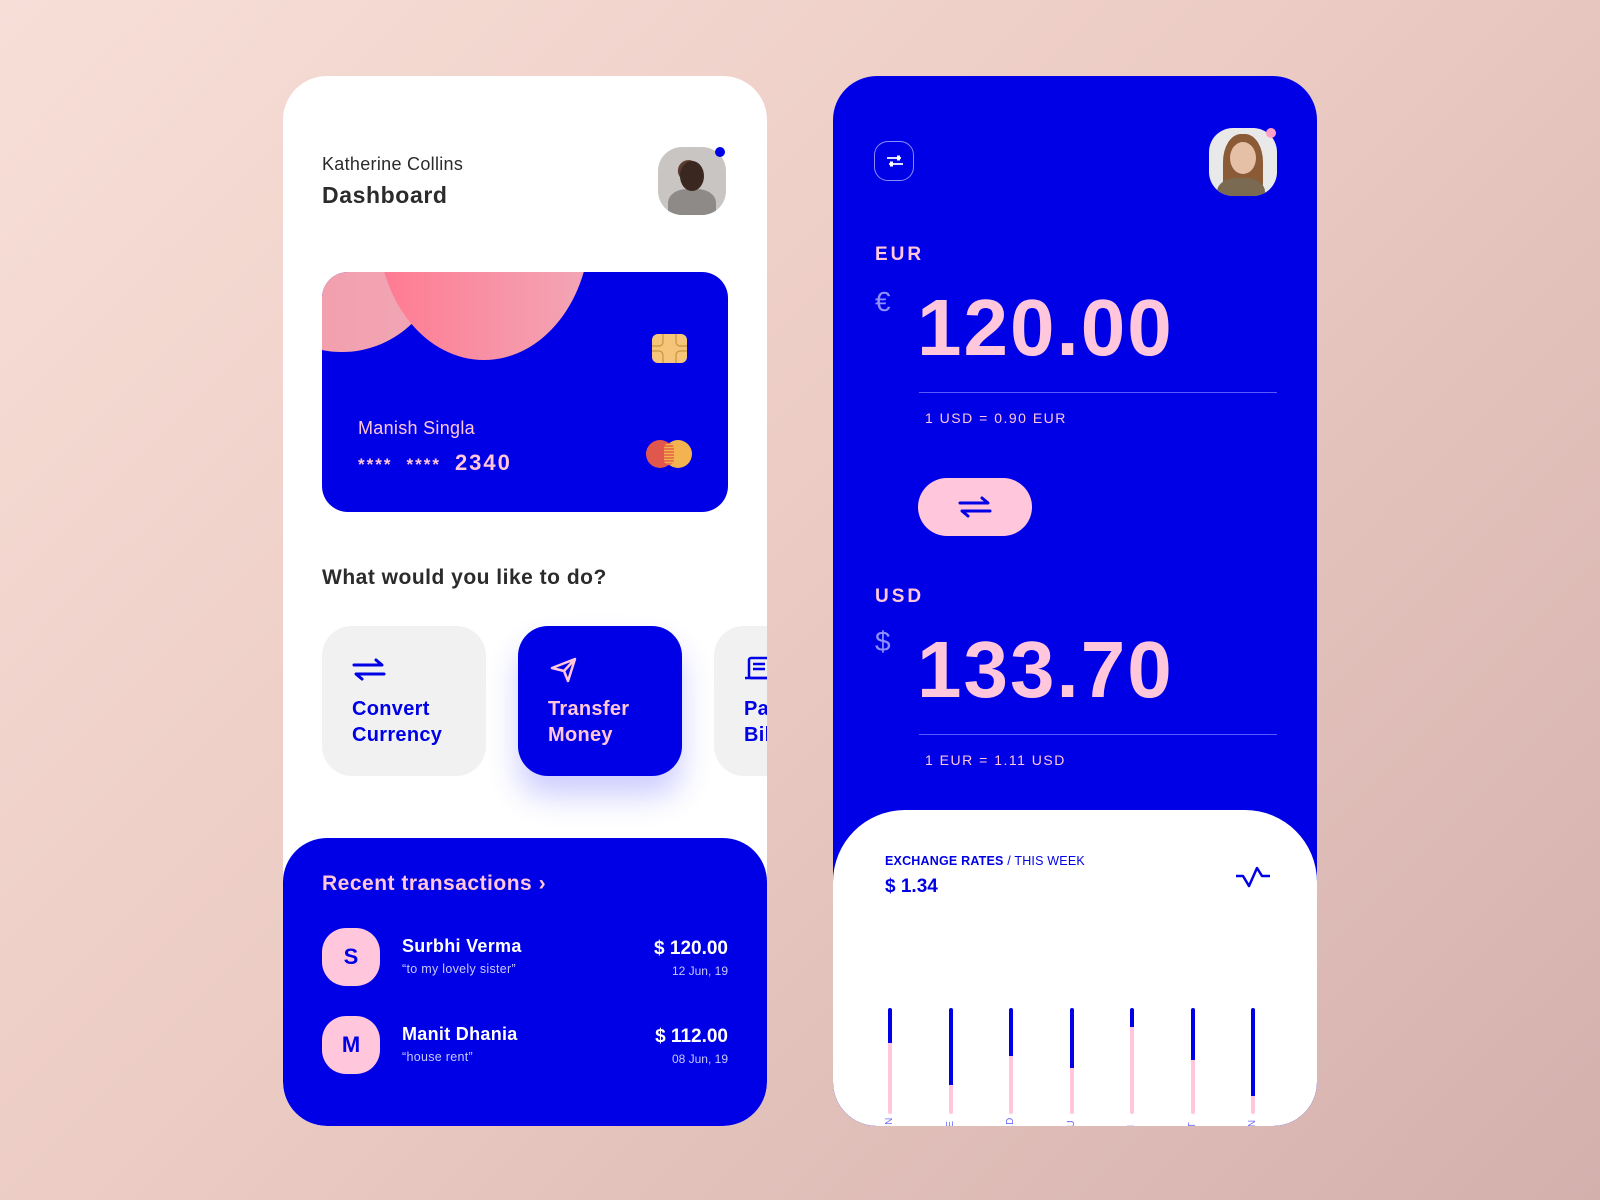 The width and height of the screenshot is (1600, 1200). Describe the element at coordinates (691, 948) in the screenshot. I see `transaction-amount: $ 120.00` at that location.